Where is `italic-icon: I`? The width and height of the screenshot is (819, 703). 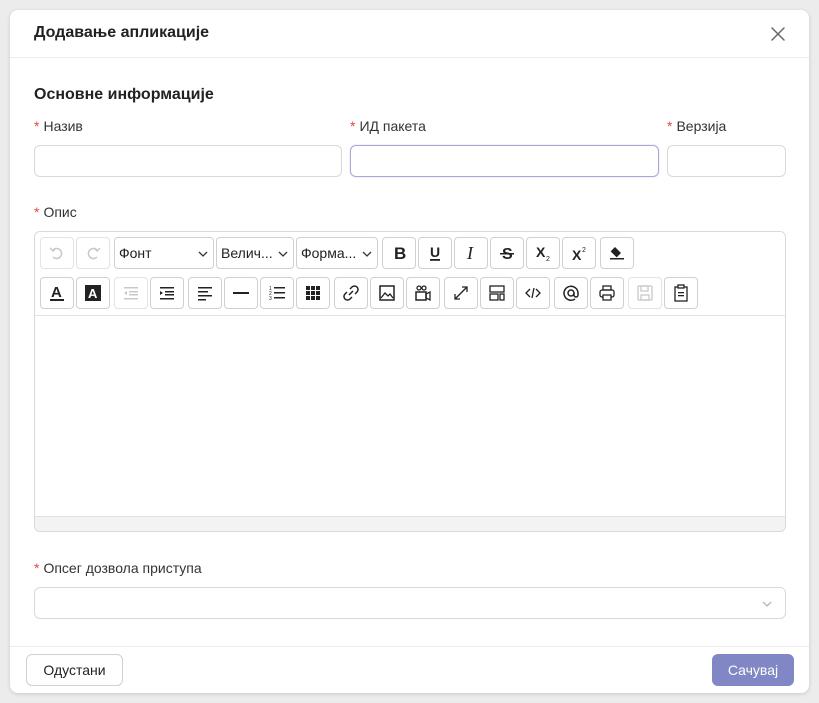 italic-icon: I is located at coordinates (471, 253).